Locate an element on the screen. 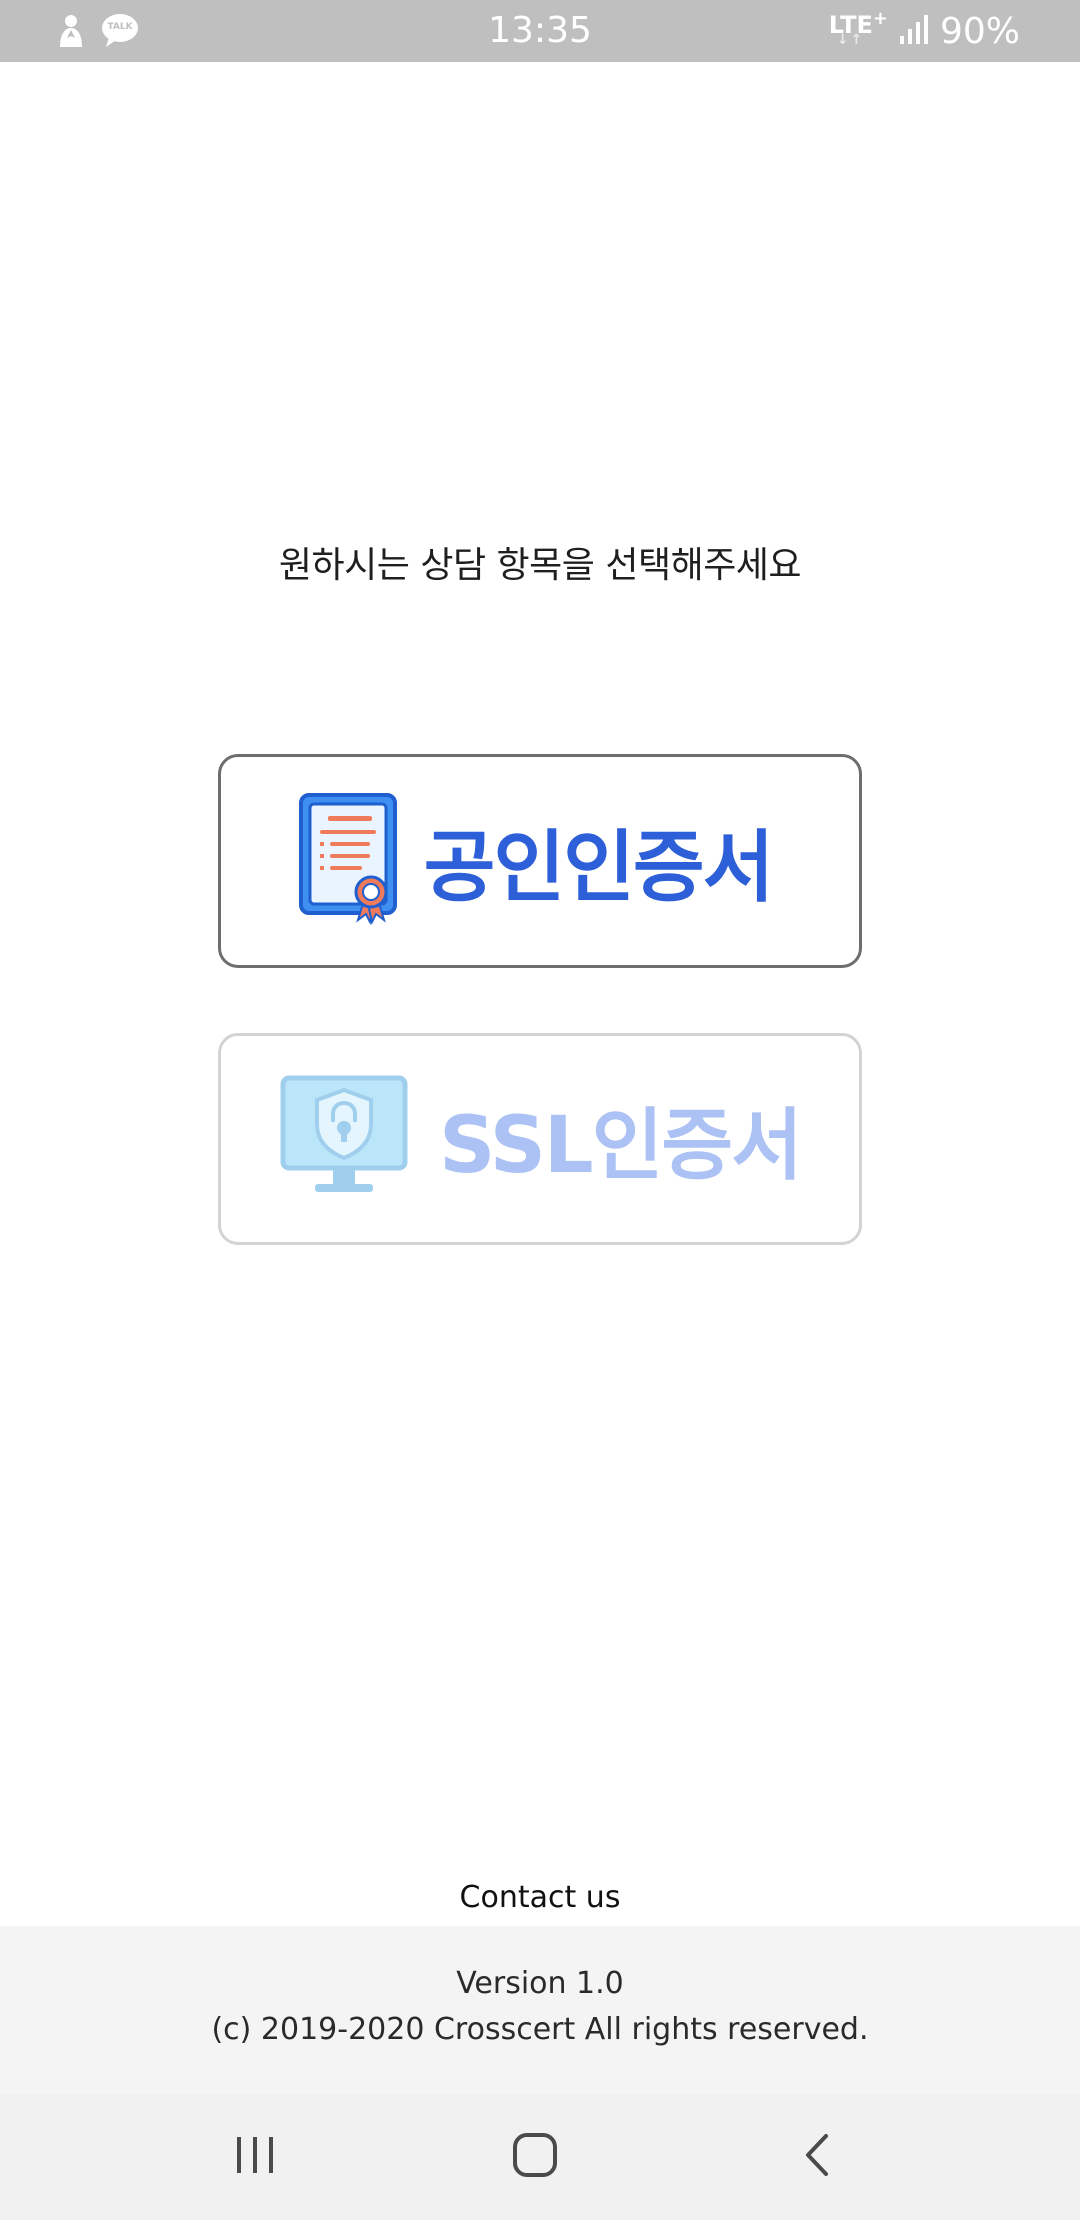 The image size is (1080, 2220). system-indicators: LTE+ ↓↑ 90% is located at coordinates (924, 31).